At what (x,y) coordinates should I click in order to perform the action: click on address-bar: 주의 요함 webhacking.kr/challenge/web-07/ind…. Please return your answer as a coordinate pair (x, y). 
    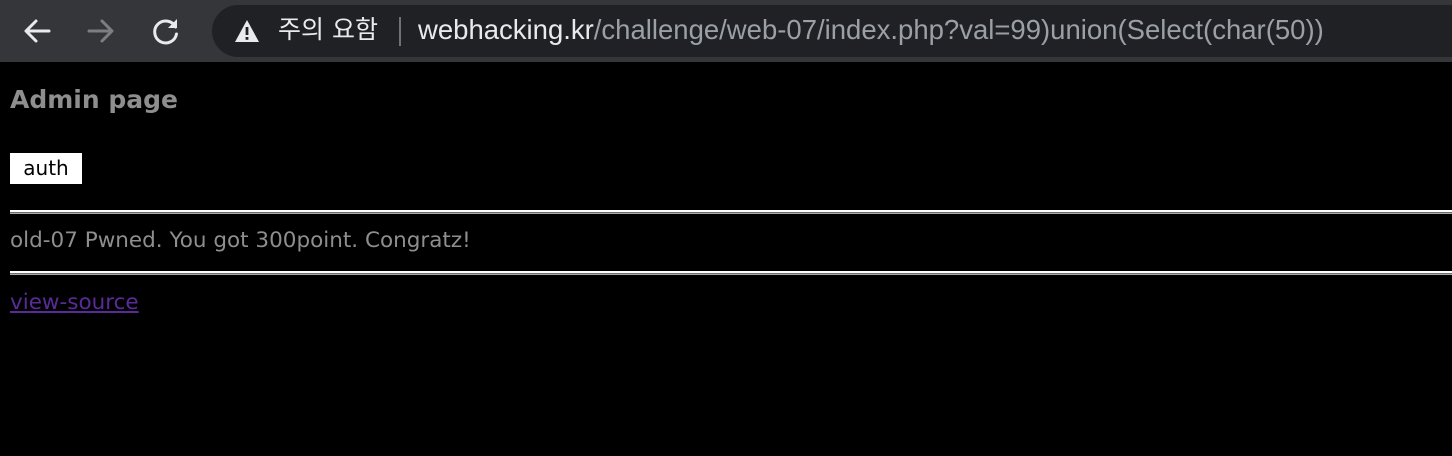
    Looking at the image, I should click on (832, 31).